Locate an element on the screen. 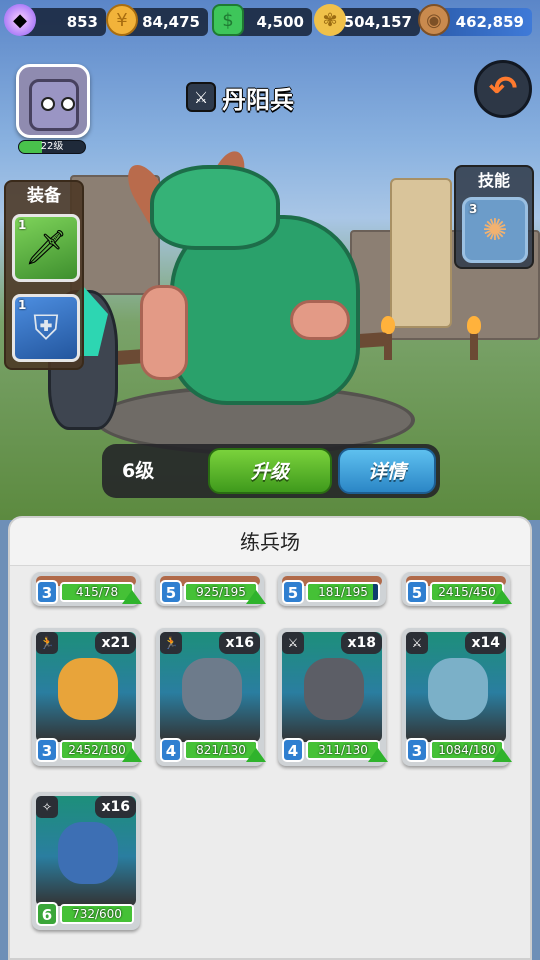 This screenshot has height=960, width=540. upgrade-button: 升级 is located at coordinates (270, 471).